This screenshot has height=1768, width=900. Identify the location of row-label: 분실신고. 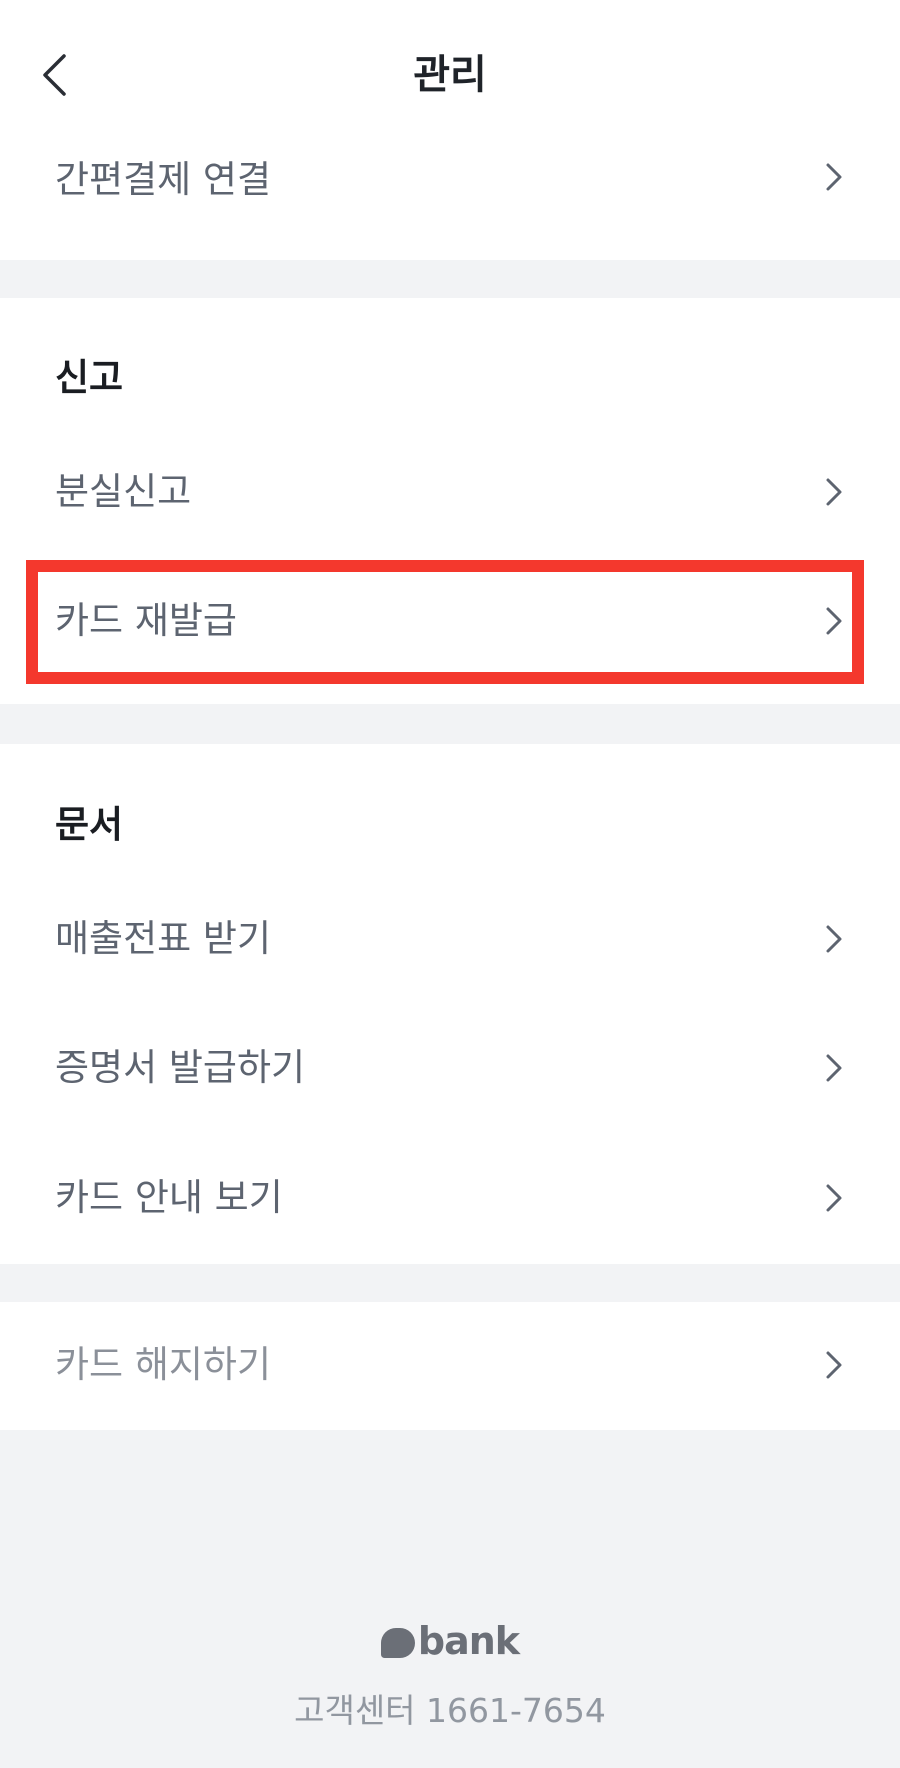
(123, 491).